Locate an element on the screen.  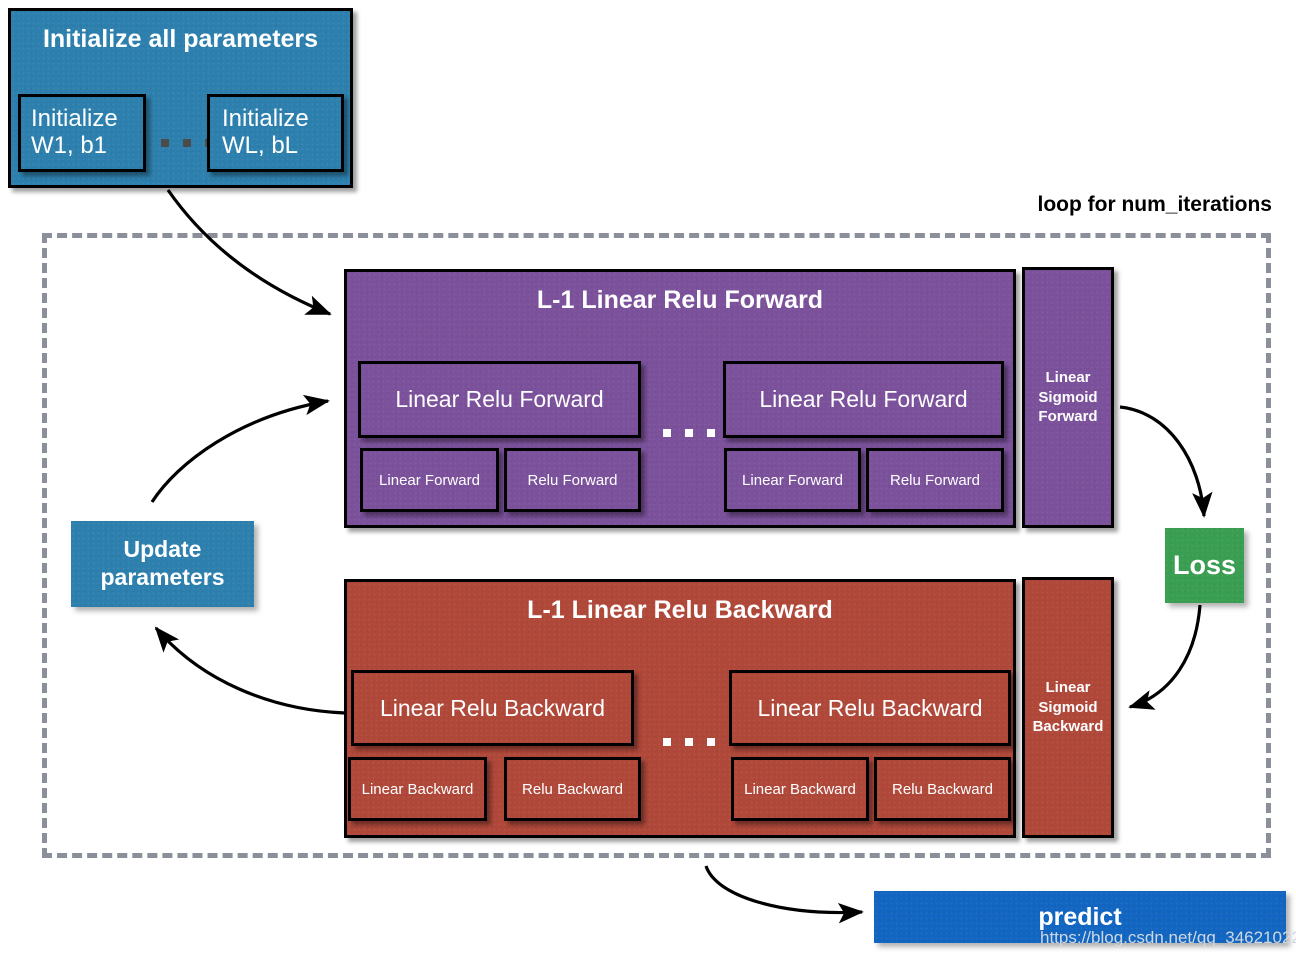
initialize-w1-b1-box: Initialize W1, b1 is located at coordinates (82, 133).